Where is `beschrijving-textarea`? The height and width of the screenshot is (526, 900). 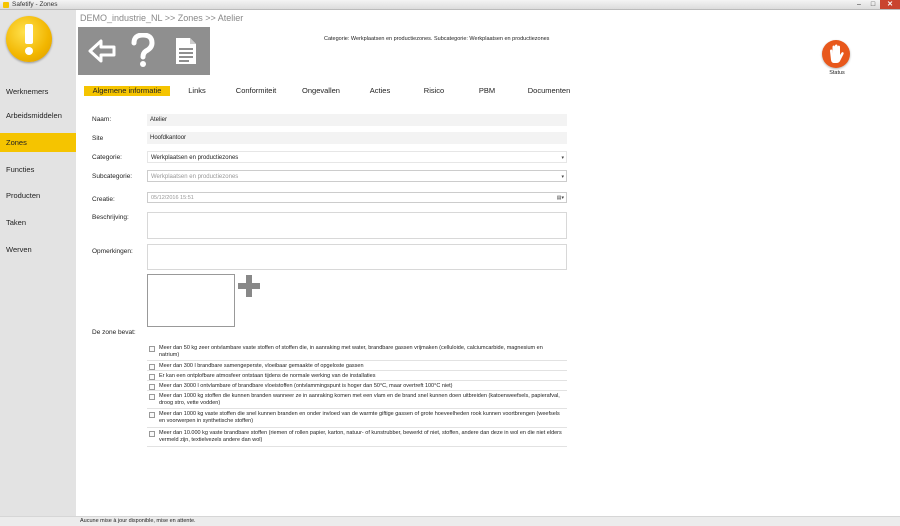 beschrijving-textarea is located at coordinates (357, 225).